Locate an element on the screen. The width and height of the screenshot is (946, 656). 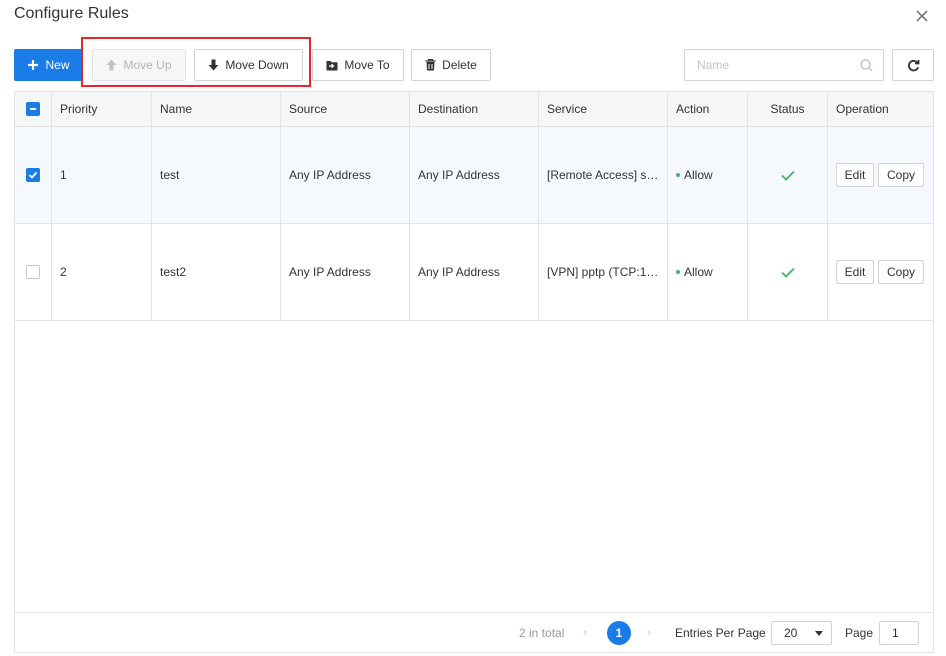
refresh-icon is located at coordinates (913, 65).